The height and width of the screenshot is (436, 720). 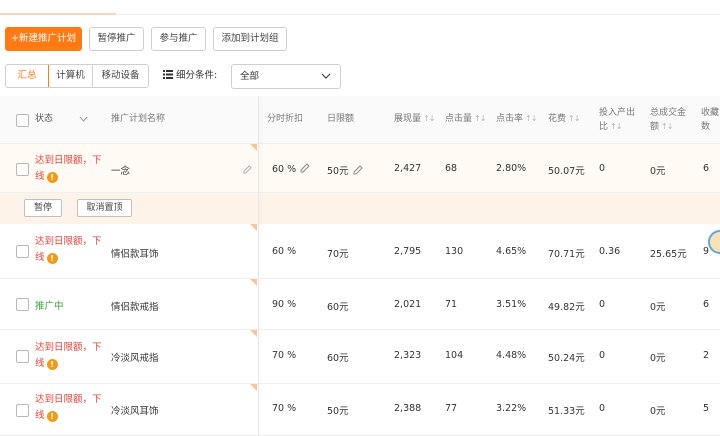 I want to click on top-divider, so click(x=418, y=14).